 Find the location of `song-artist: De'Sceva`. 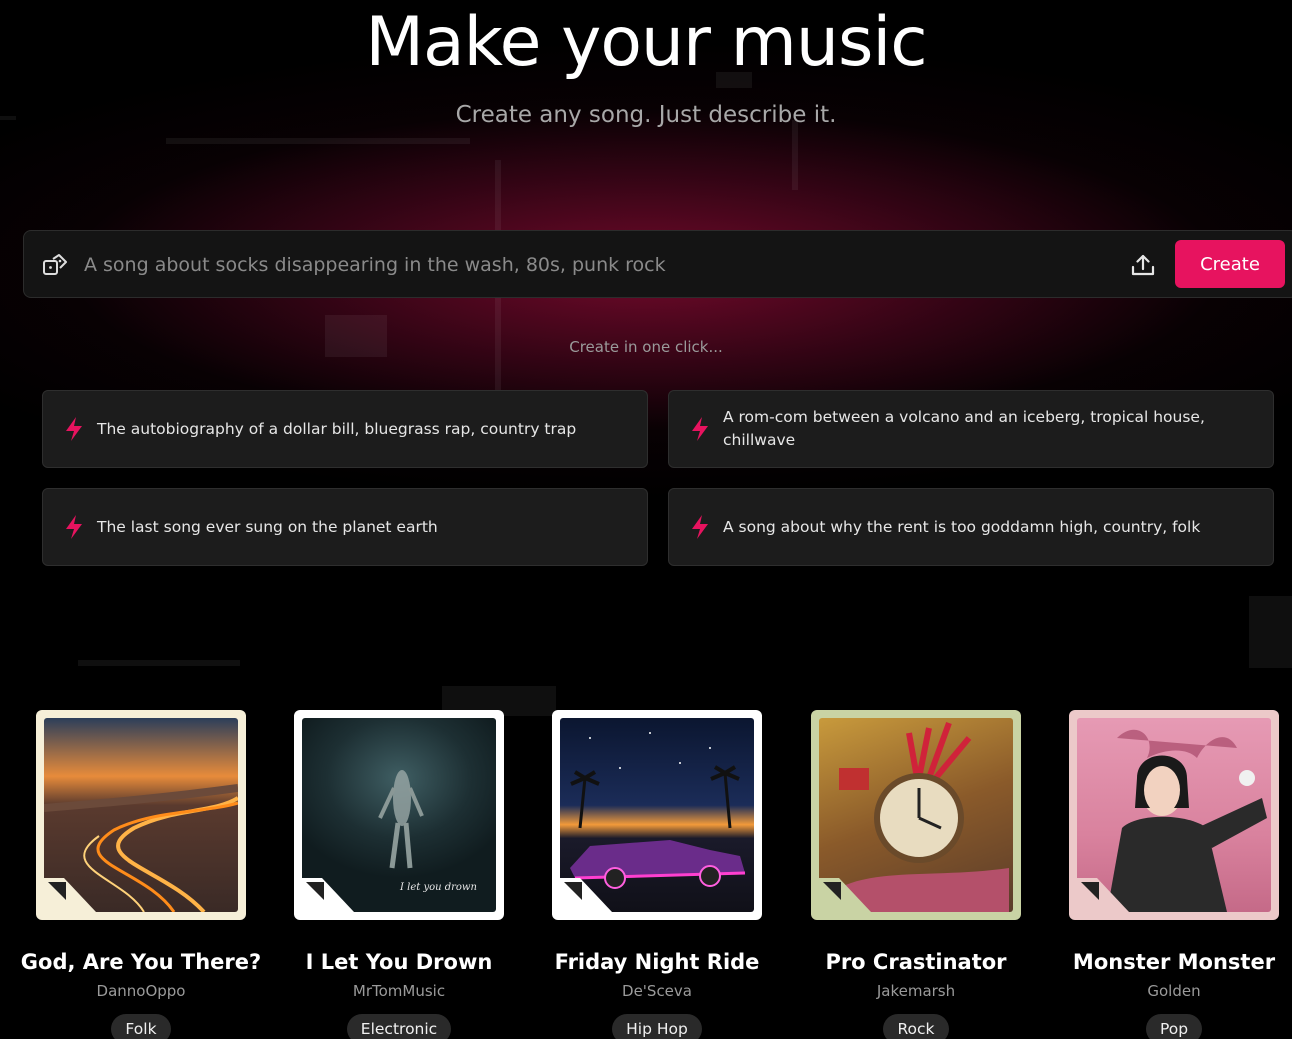

song-artist: De'Sceva is located at coordinates (657, 991).